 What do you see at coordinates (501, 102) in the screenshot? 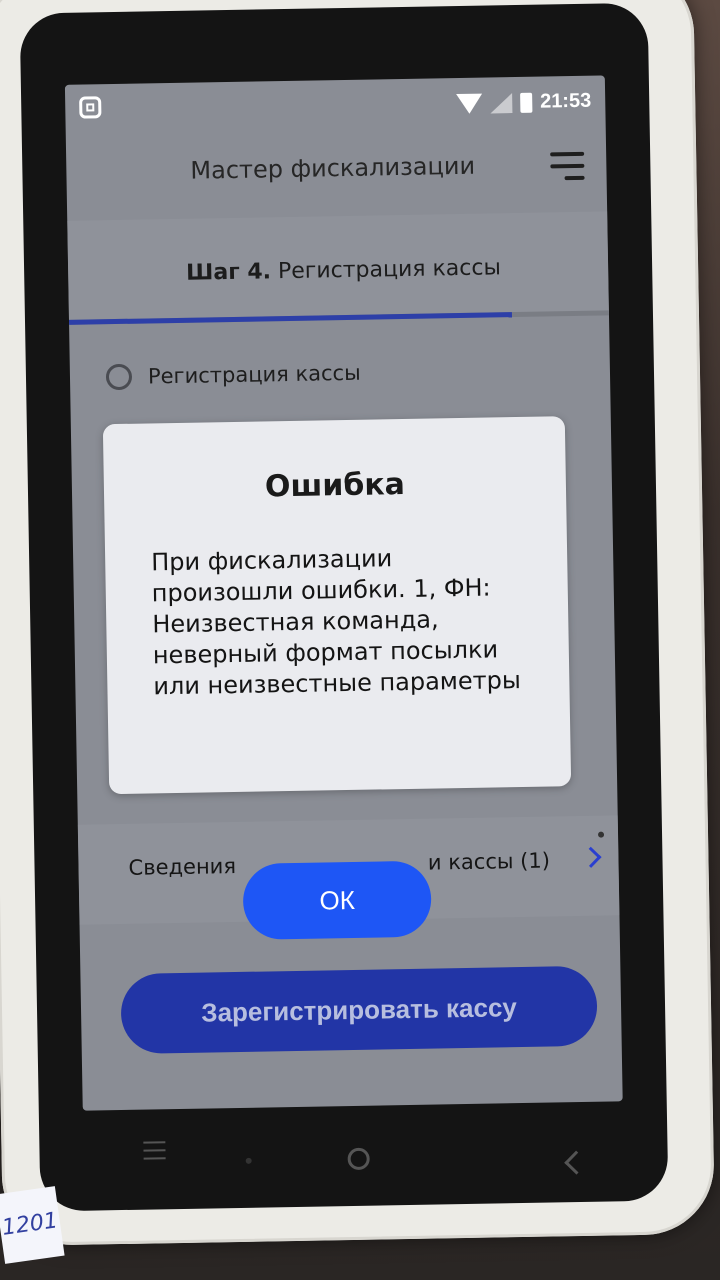
I see `signal-icon` at bounding box center [501, 102].